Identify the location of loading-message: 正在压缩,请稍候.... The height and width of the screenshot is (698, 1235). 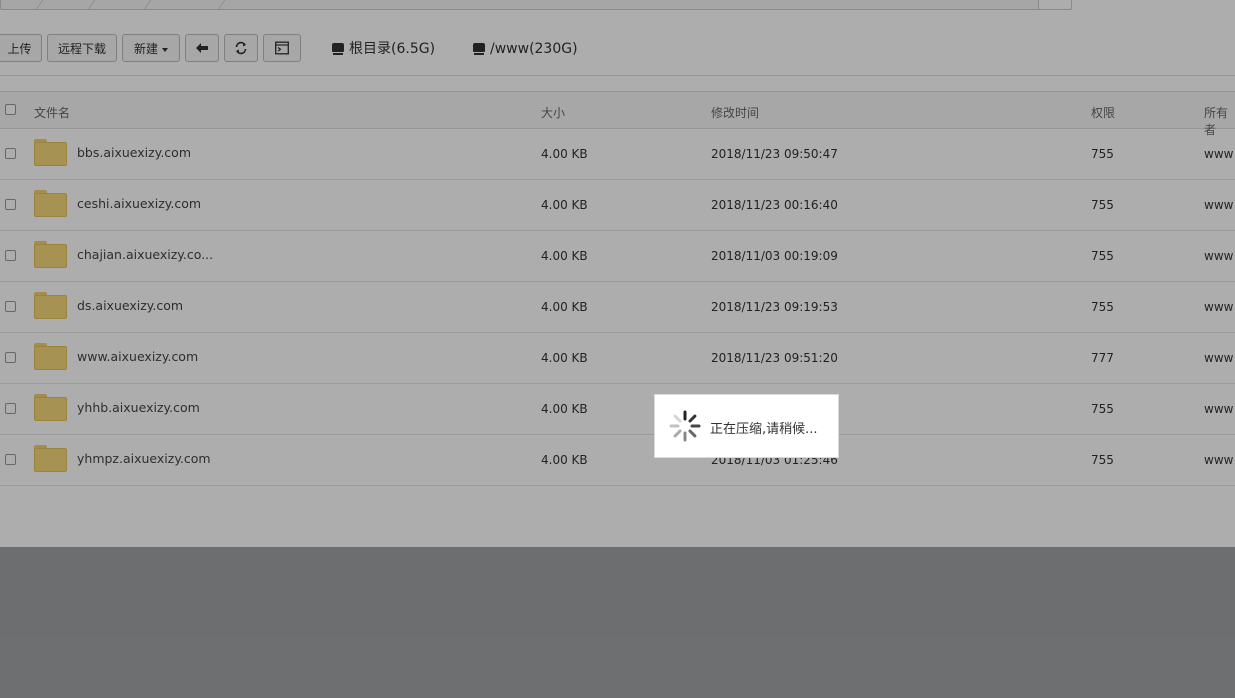
(764, 429).